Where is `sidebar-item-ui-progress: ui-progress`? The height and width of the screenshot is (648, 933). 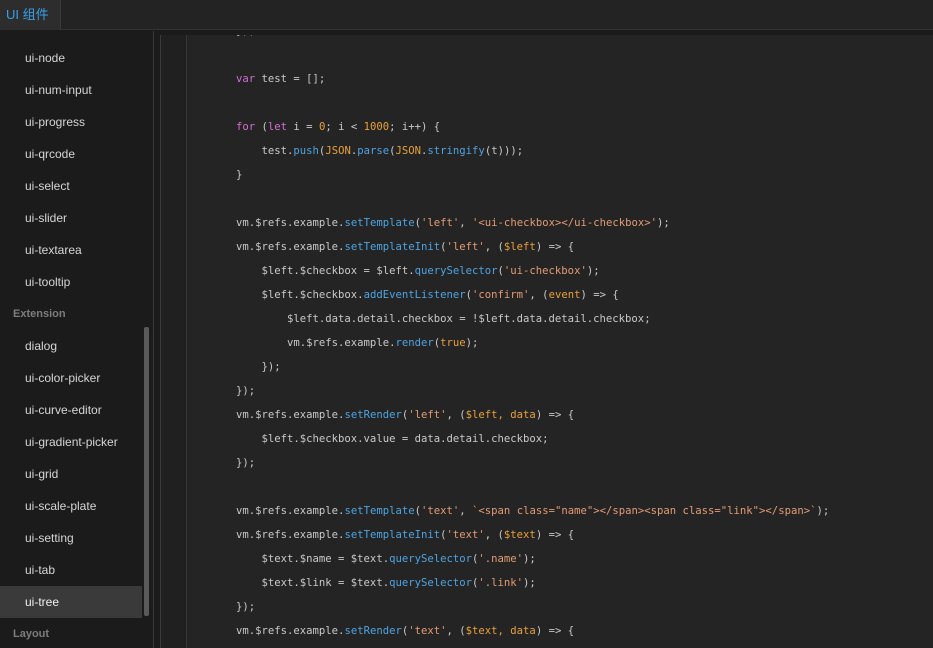
sidebar-item-ui-progress: ui-progress is located at coordinates (71, 122).